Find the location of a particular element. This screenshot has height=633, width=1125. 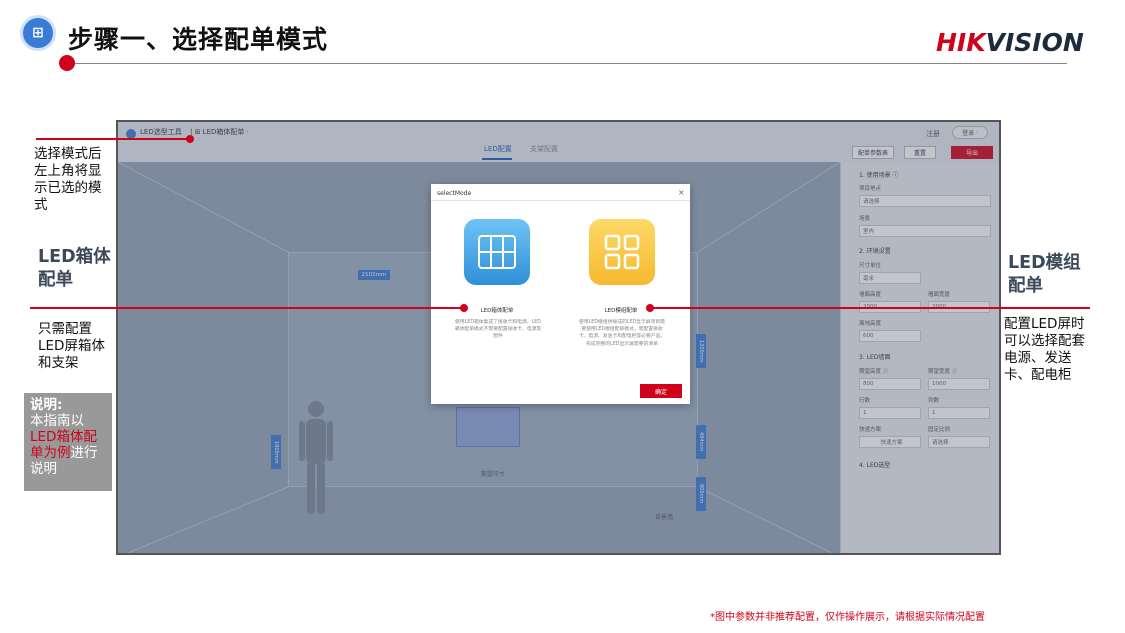

cabinet-annotation-note: 只需配置LED屏箱体和支架 is located at coordinates (71, 346).